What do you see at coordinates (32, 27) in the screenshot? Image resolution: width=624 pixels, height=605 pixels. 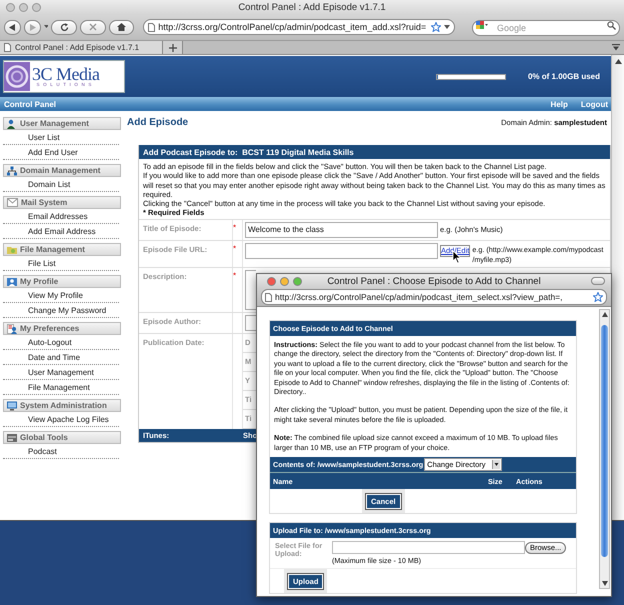 I see `forward-arrow-icon` at bounding box center [32, 27].